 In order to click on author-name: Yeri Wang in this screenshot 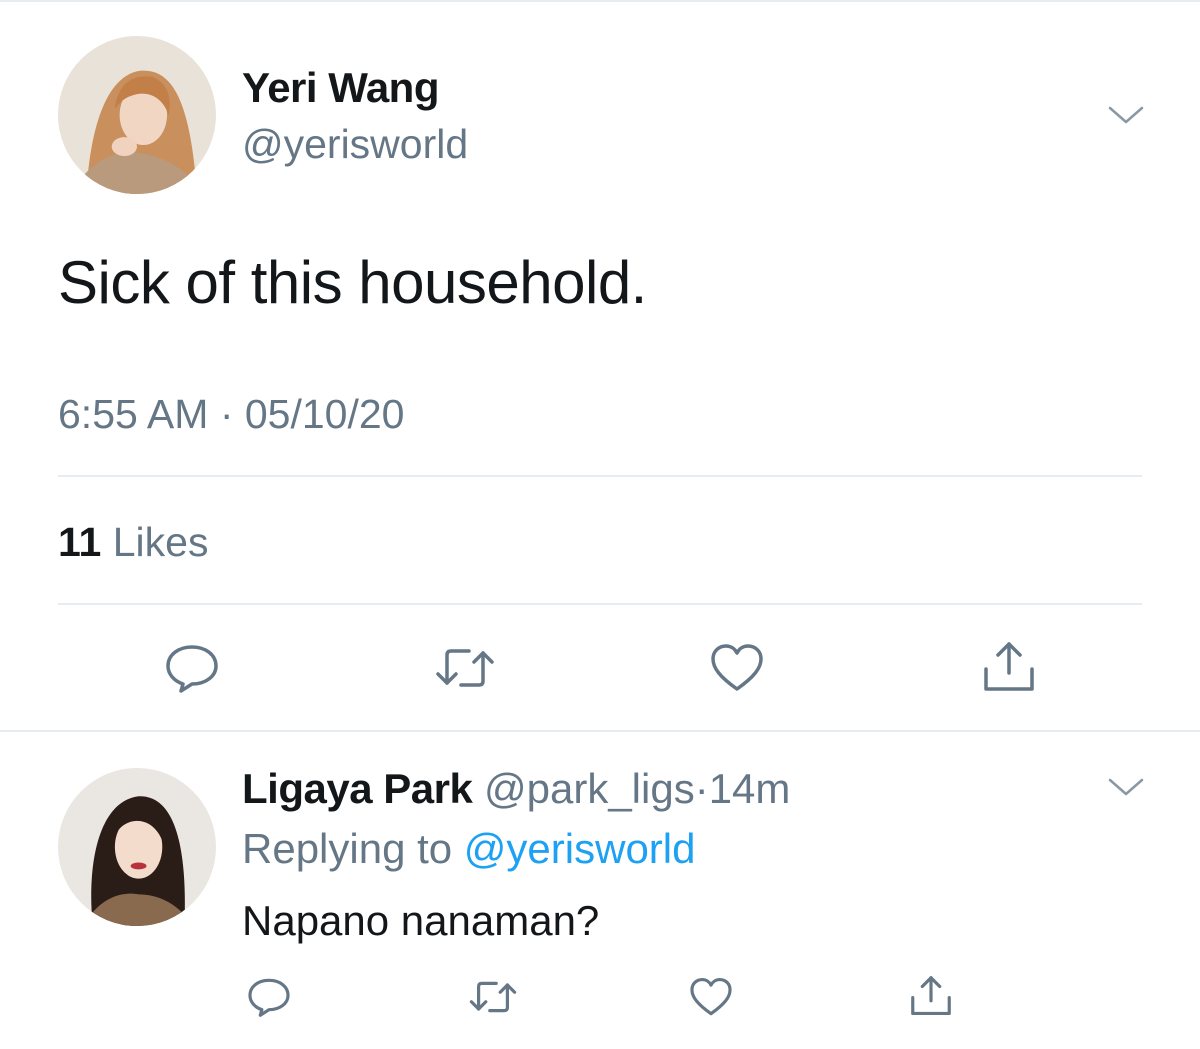, I will do `click(341, 88)`.